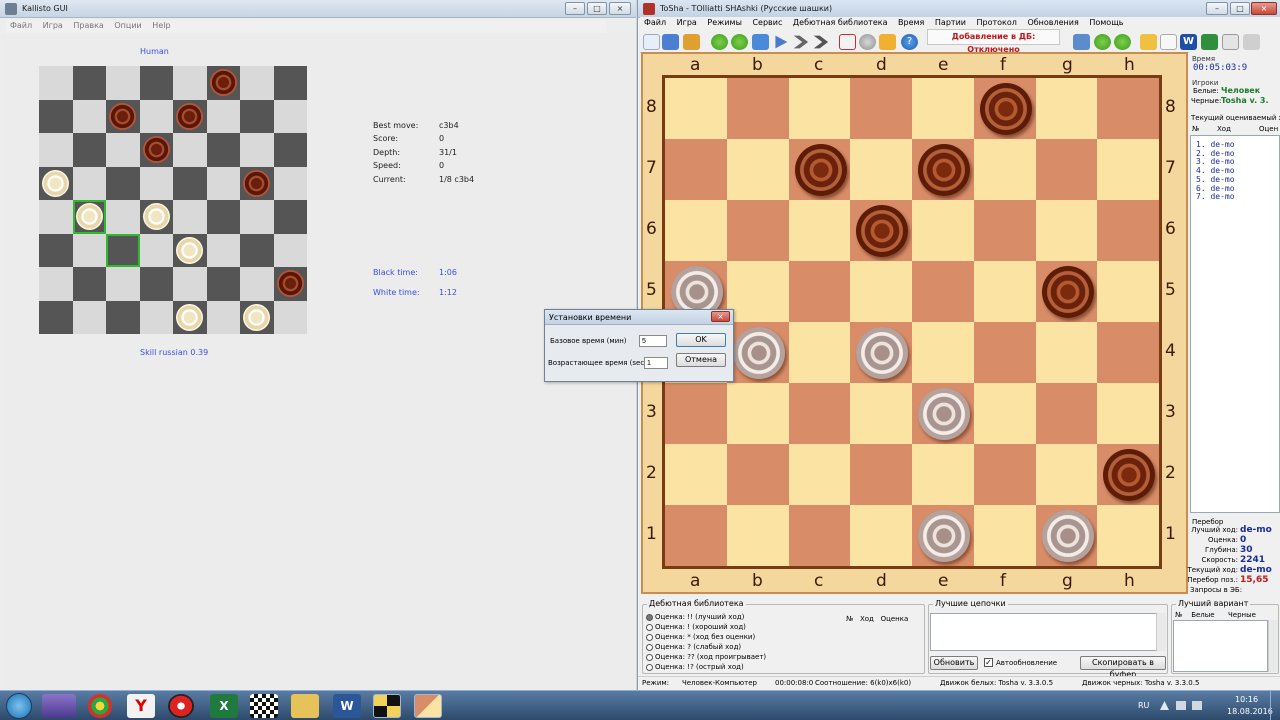  I want to click on rating-option: Оценка: ? (слабый ход), so click(698, 647).